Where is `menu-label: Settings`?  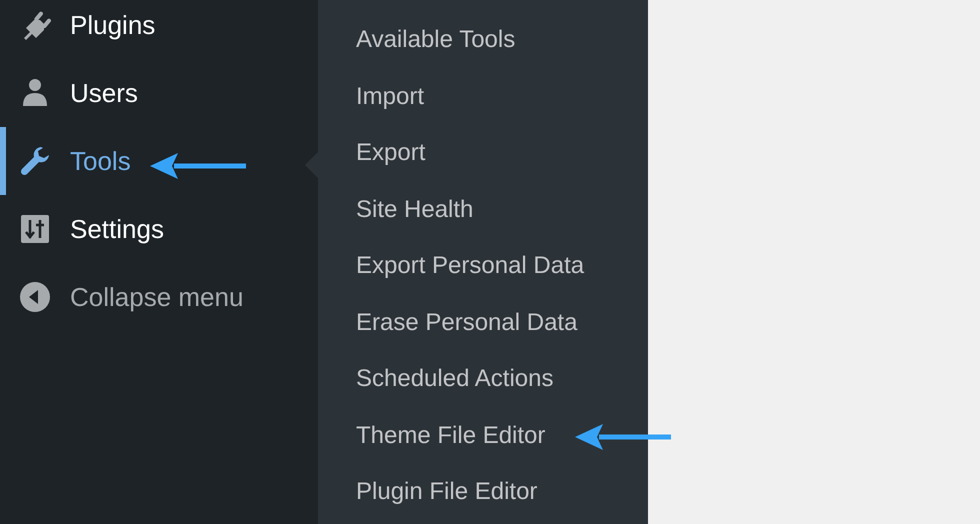 menu-label: Settings is located at coordinates (117, 229).